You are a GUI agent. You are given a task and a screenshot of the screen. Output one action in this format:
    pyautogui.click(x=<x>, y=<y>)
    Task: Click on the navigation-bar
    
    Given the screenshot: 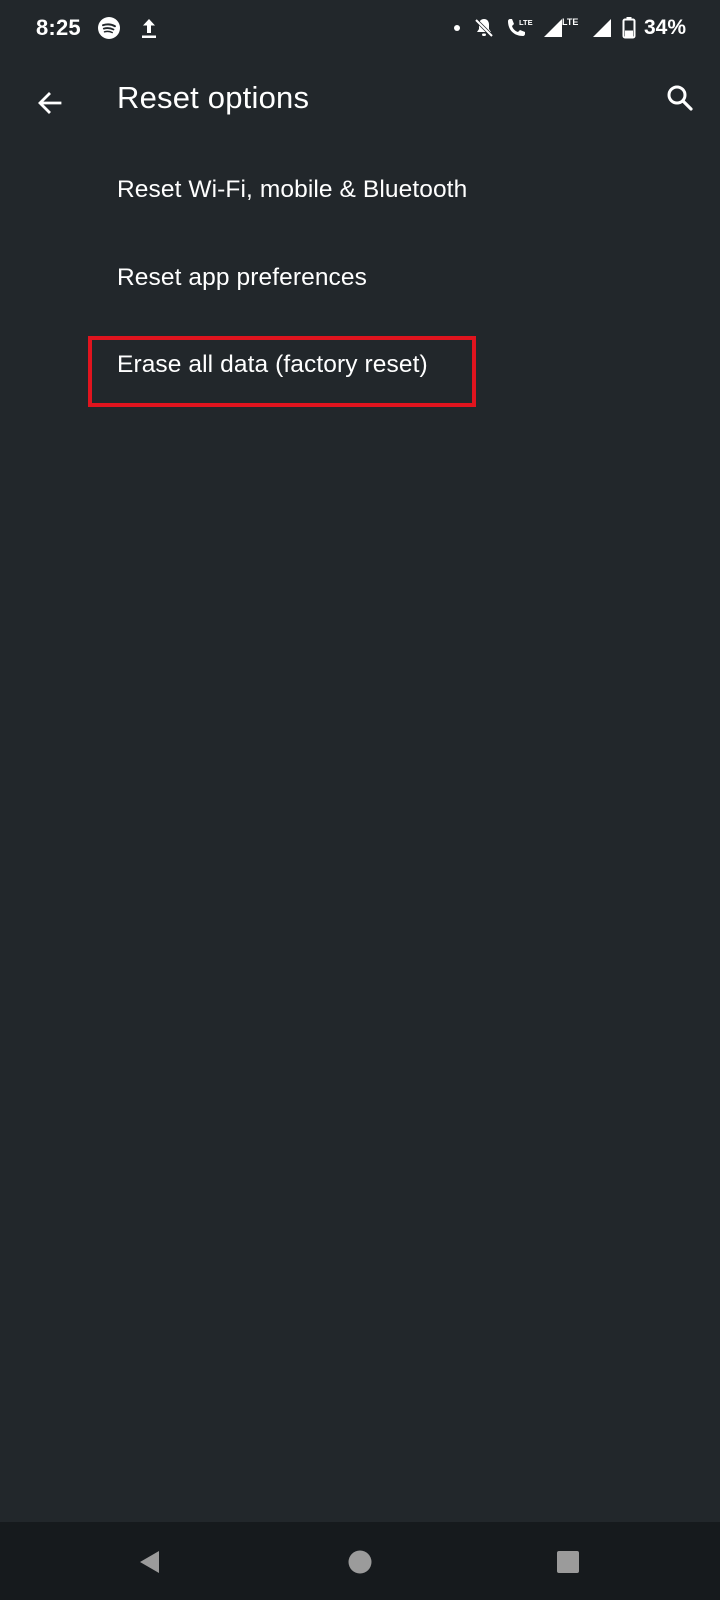 What is the action you would take?
    pyautogui.click(x=360, y=1561)
    